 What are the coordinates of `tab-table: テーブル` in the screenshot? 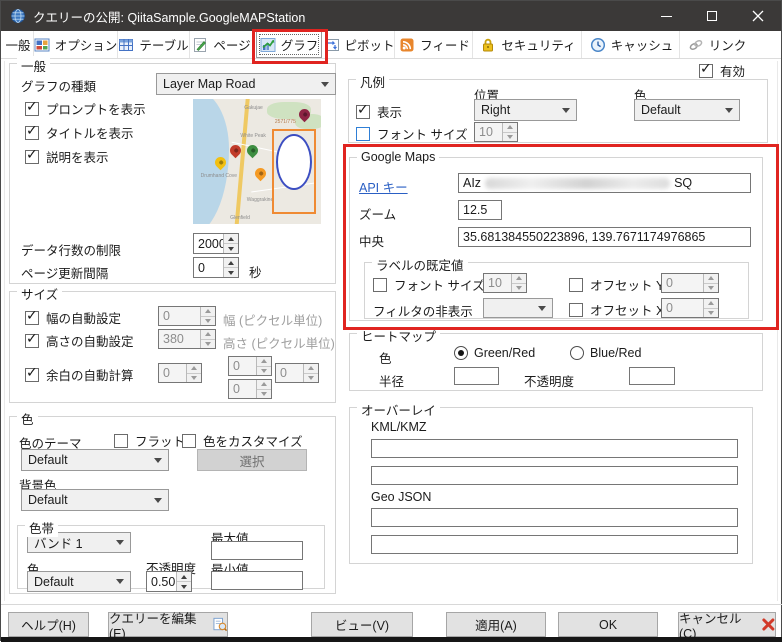 It's located at (154, 44).